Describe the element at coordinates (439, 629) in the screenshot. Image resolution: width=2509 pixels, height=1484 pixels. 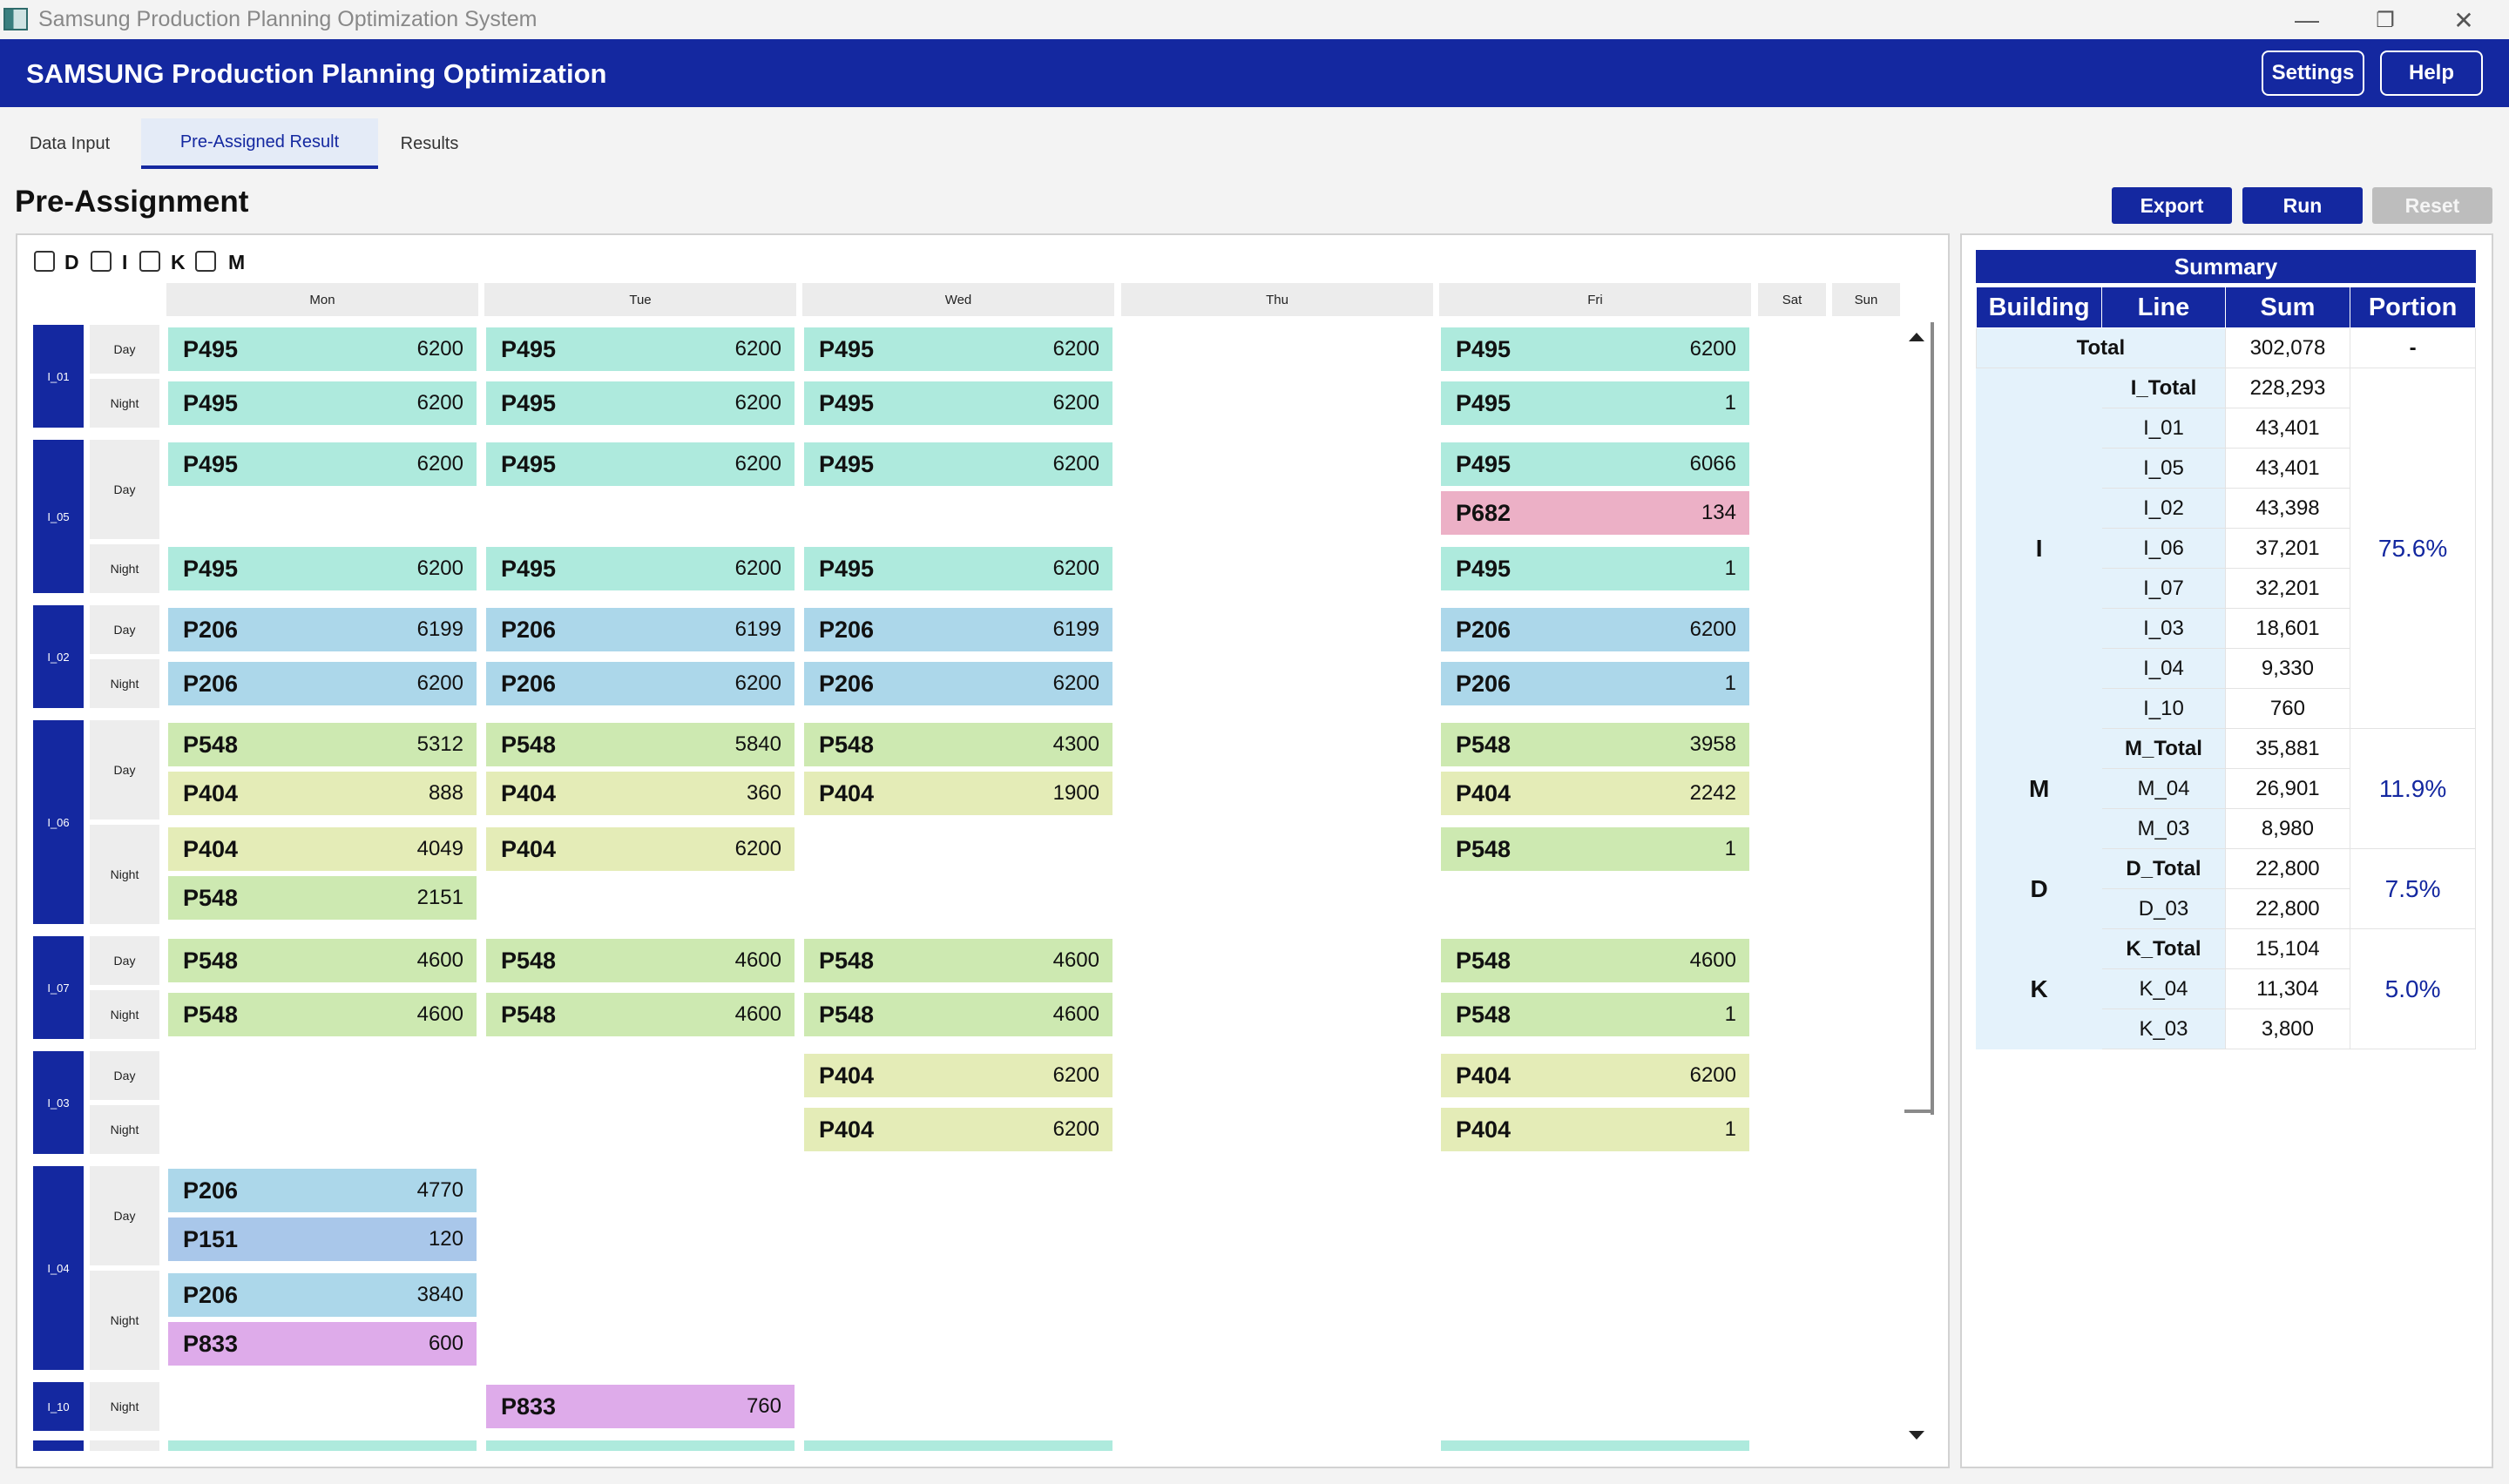
I see `product-quantity: 6199` at that location.